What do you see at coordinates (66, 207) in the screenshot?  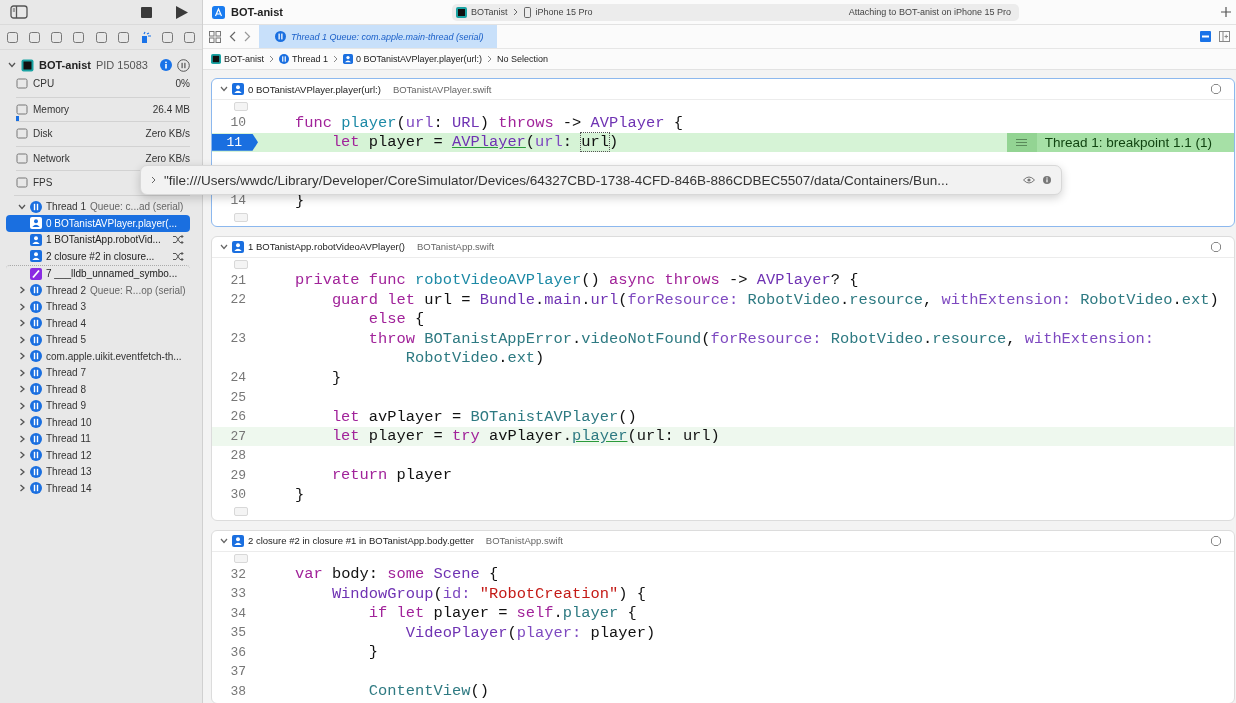 I see `thread-label: Thread 1` at bounding box center [66, 207].